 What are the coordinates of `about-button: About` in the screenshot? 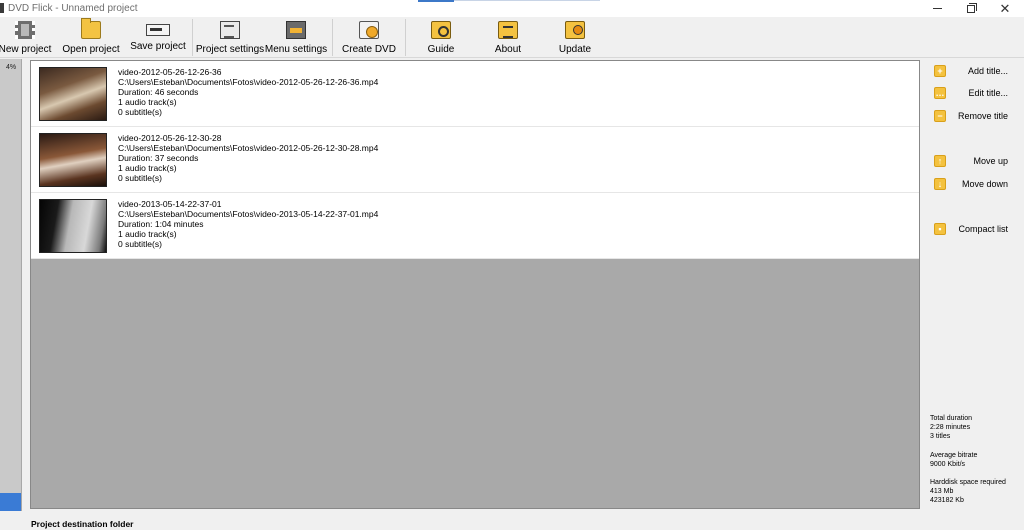 It's located at (508, 37).